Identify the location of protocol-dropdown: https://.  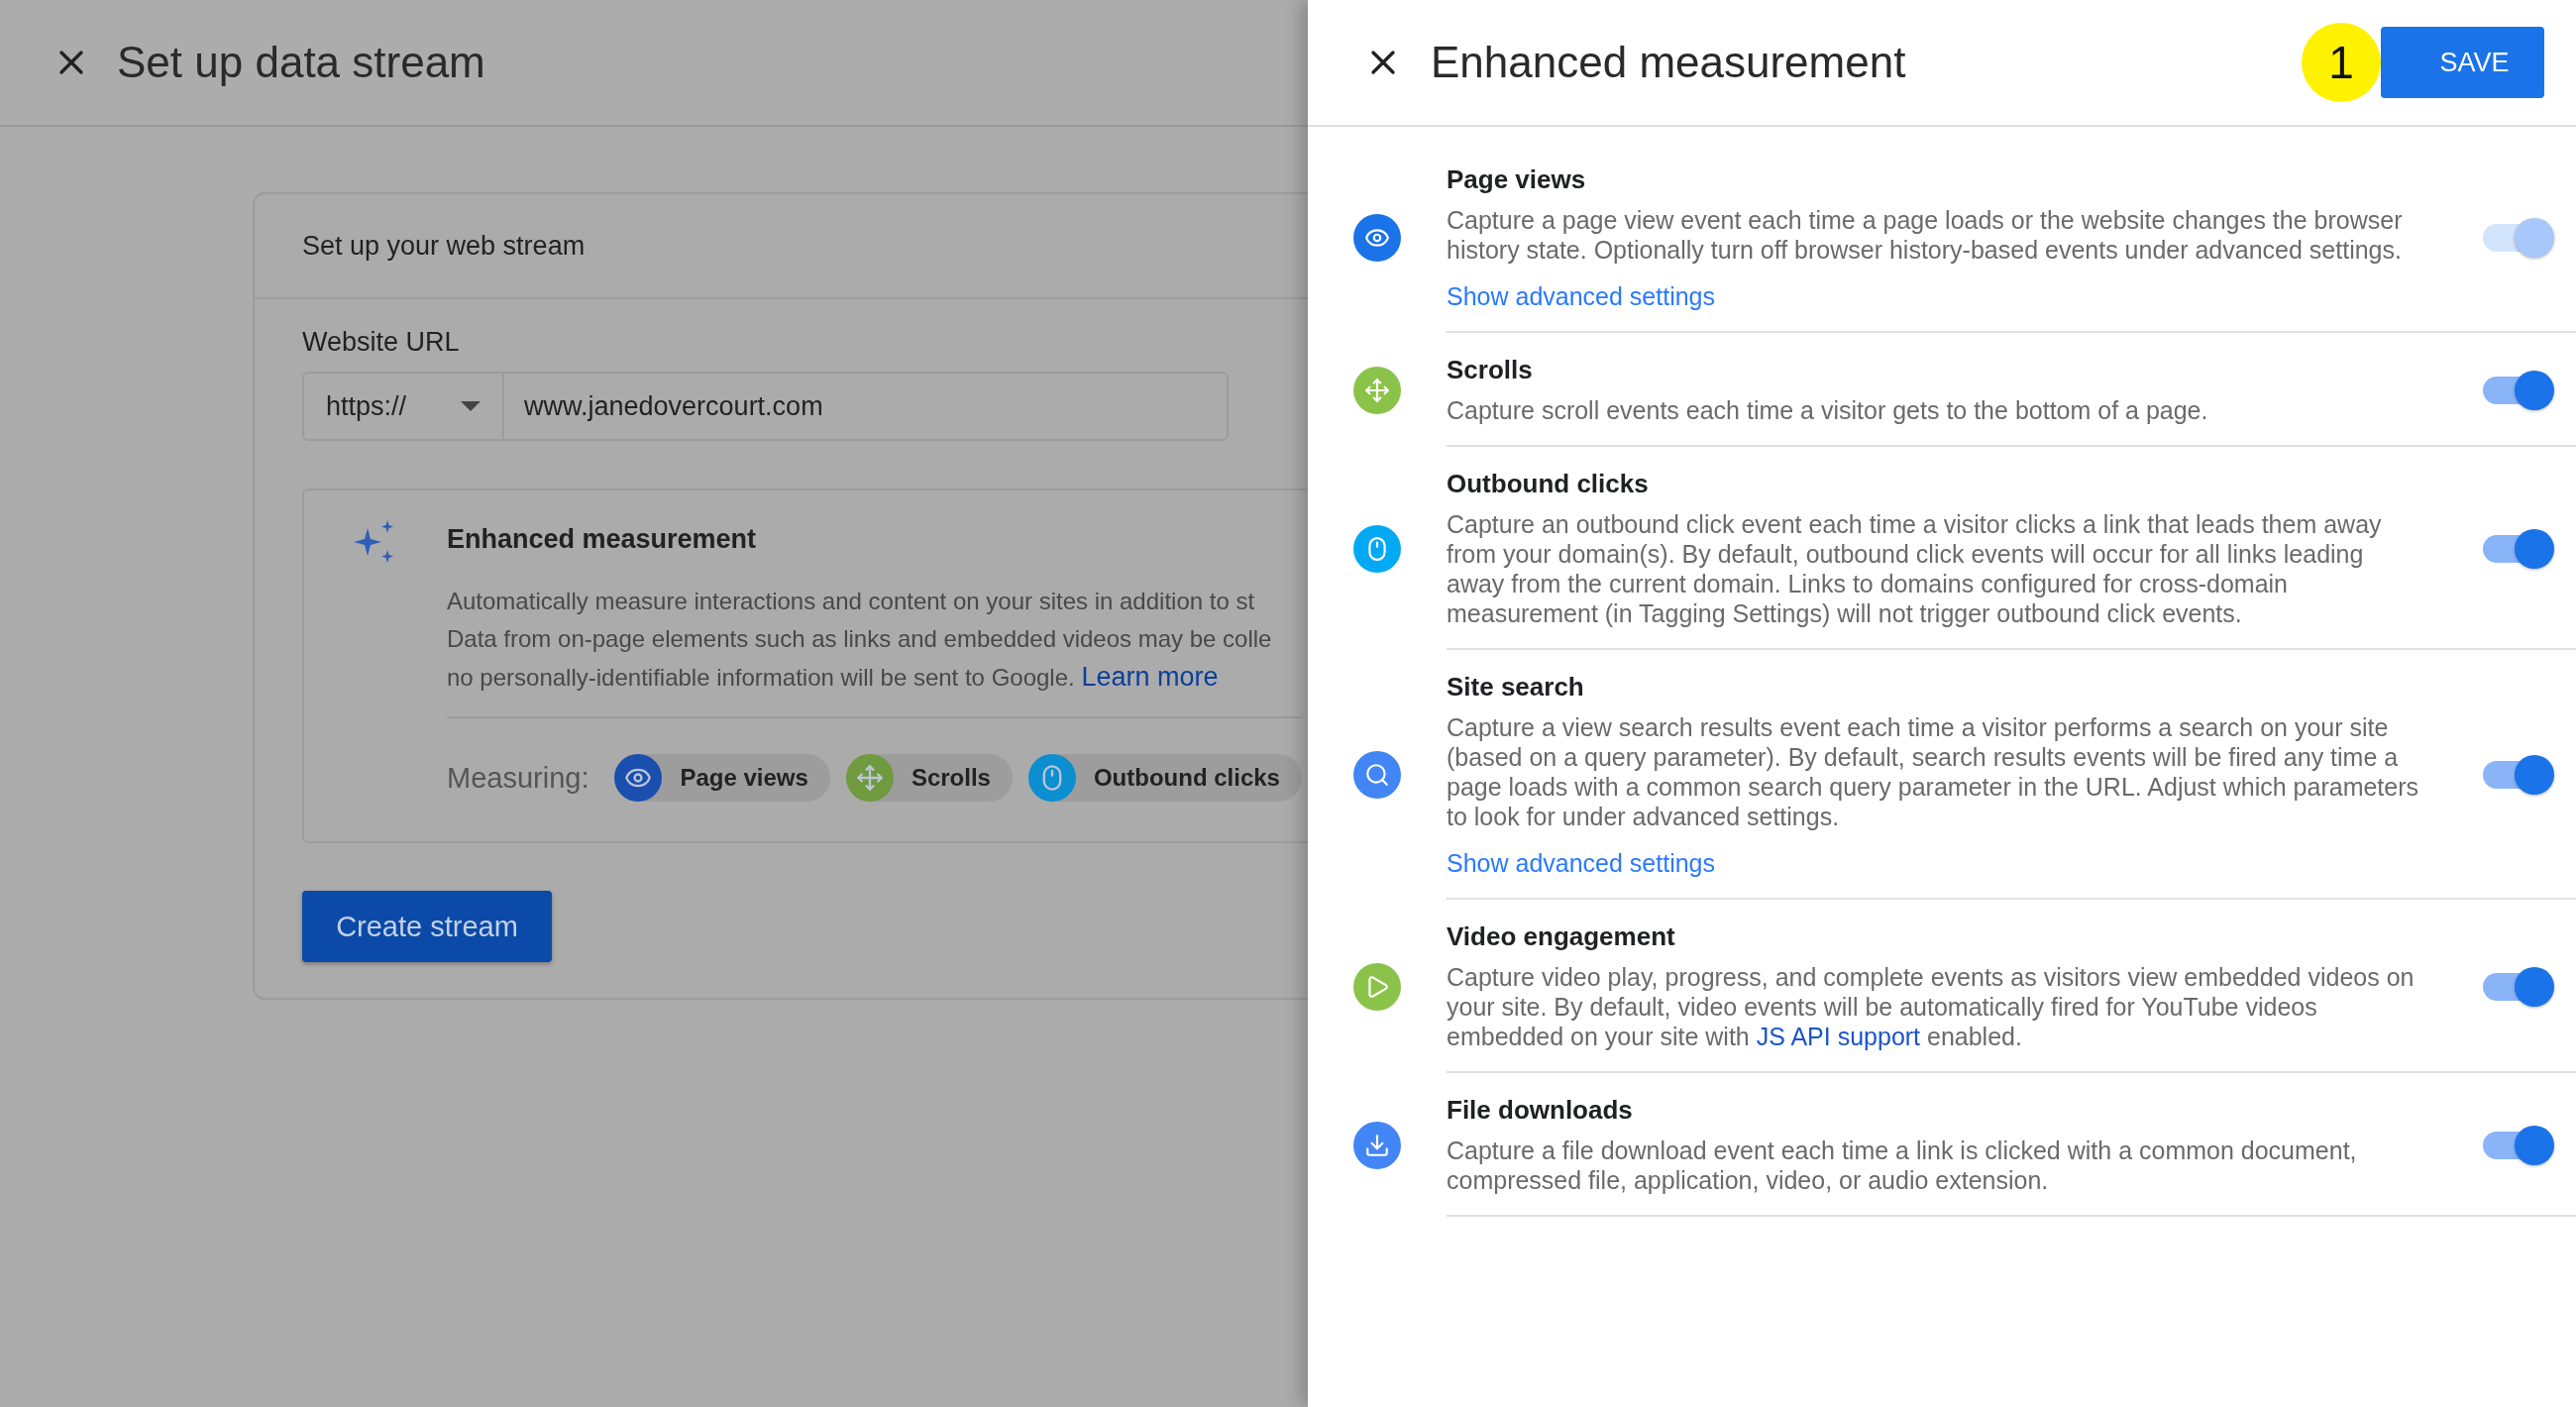
(404, 406).